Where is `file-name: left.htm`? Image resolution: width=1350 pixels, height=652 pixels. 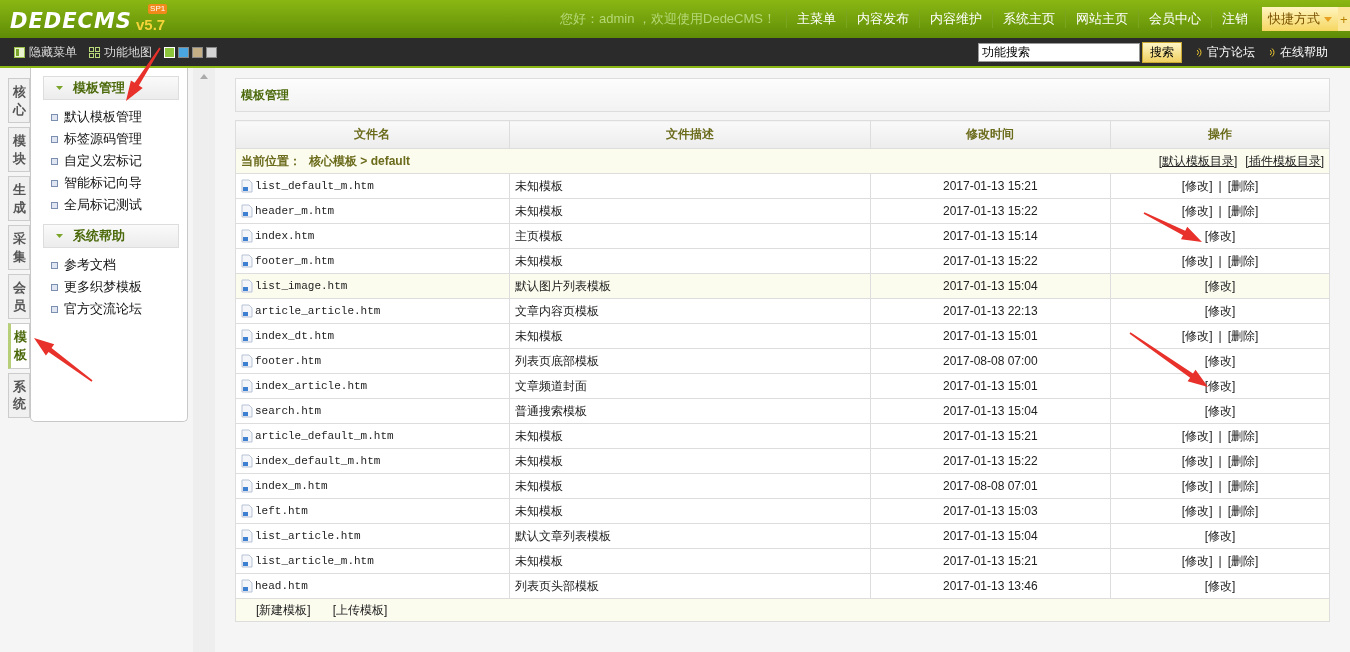
file-name: left.htm is located at coordinates (281, 511).